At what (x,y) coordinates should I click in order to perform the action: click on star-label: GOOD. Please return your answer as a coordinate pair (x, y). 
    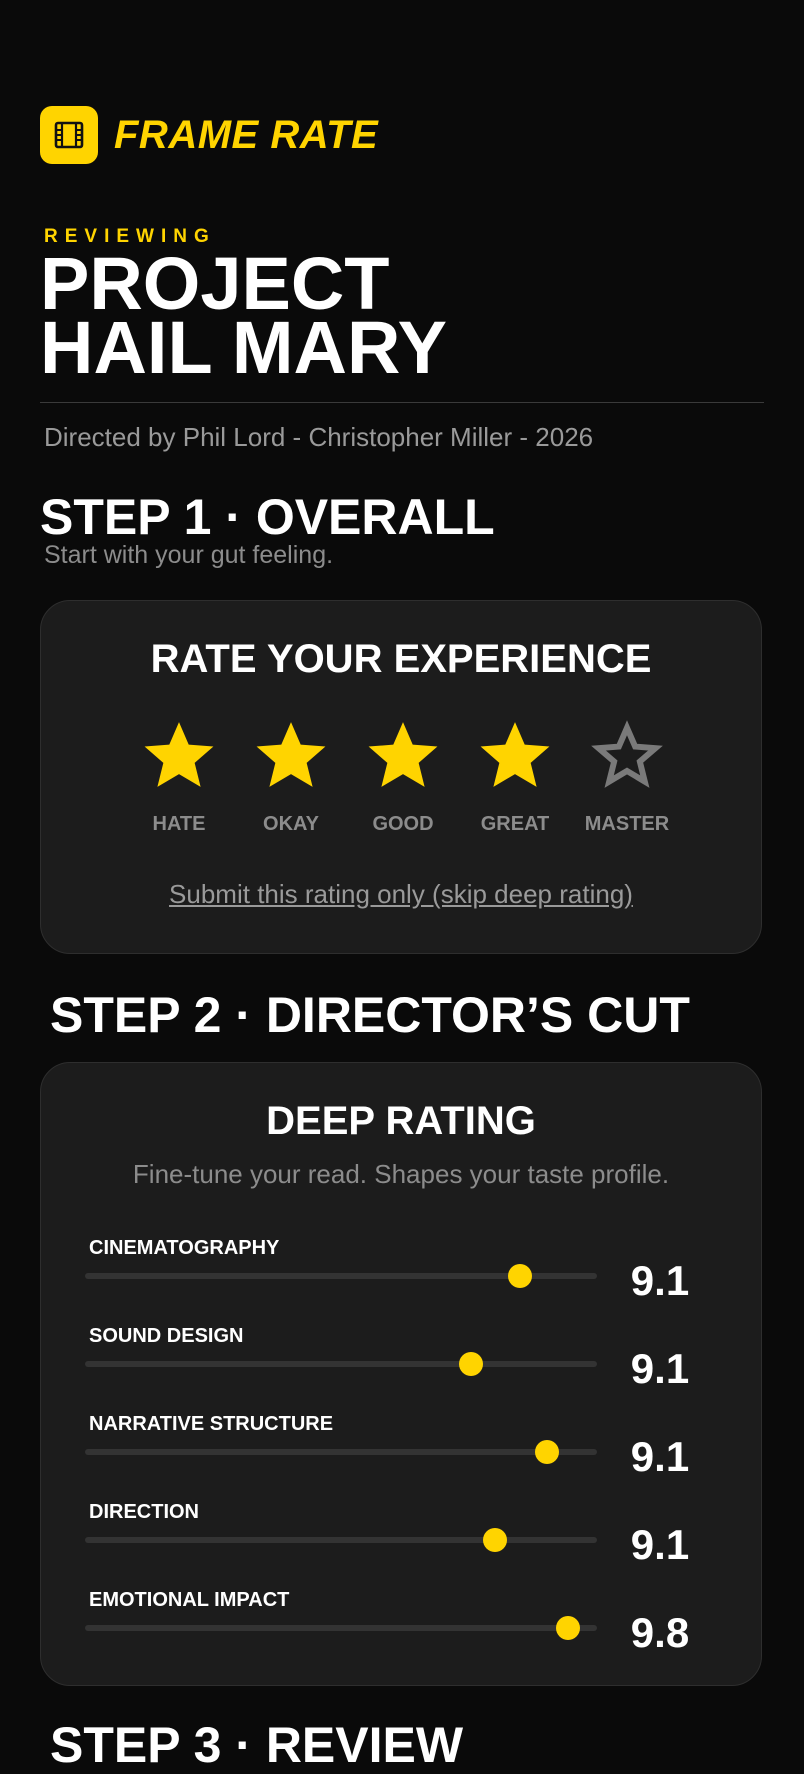
    Looking at the image, I should click on (403, 824).